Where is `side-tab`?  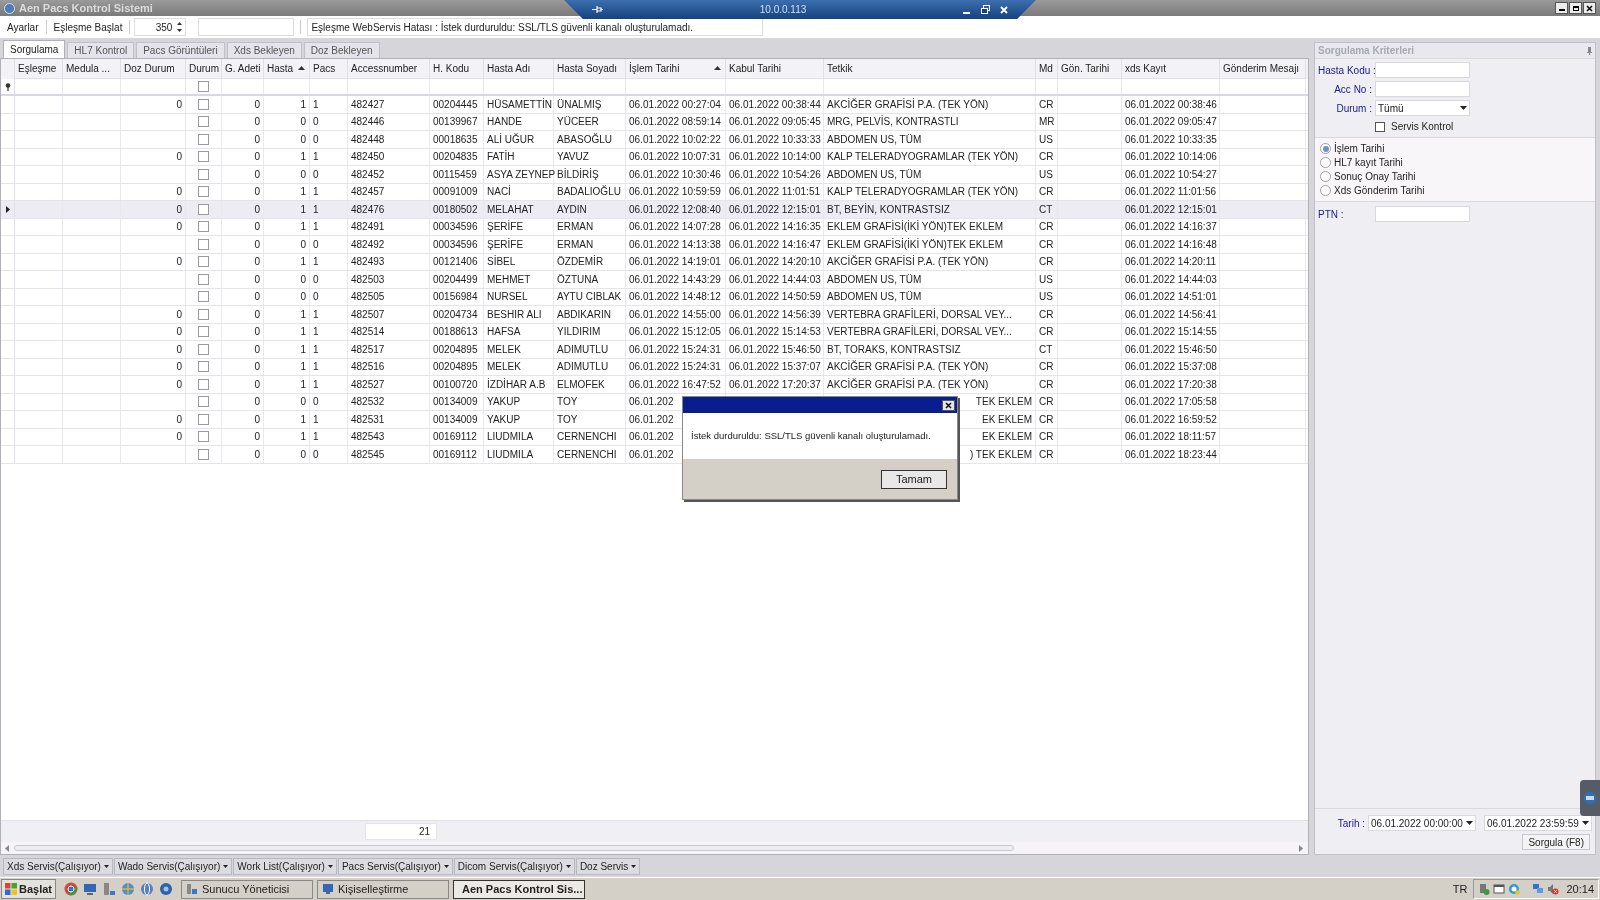 side-tab is located at coordinates (1590, 798).